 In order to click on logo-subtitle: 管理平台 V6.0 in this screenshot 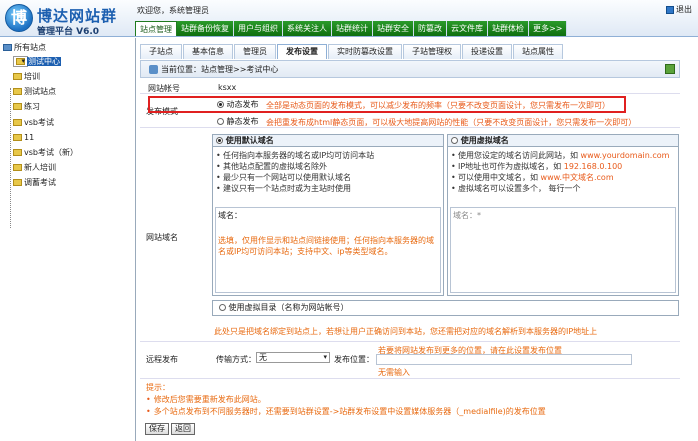, I will do `click(68, 32)`.